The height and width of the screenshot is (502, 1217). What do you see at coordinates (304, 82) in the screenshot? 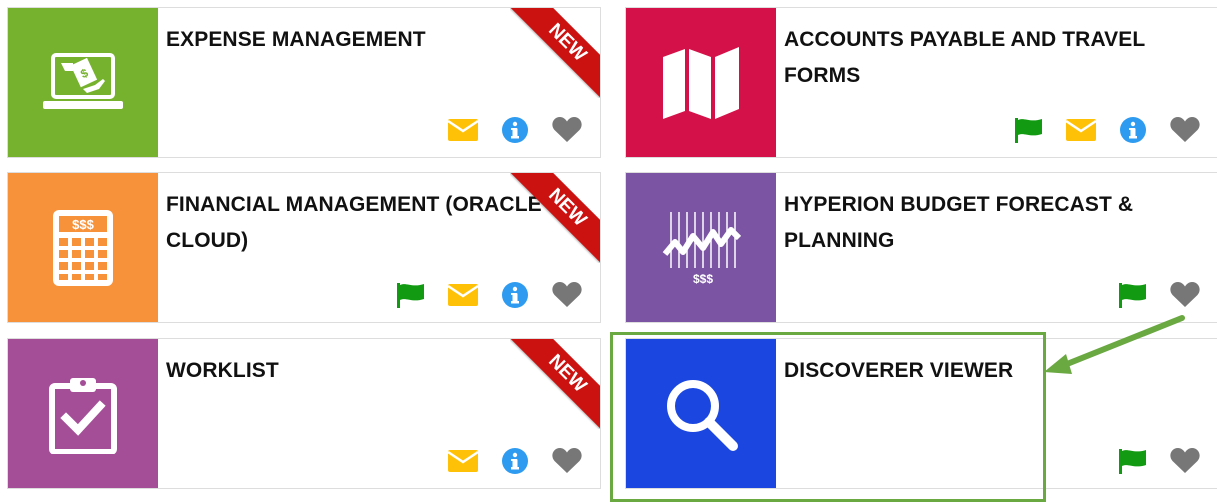
I see `tile-expense-management: $ EXPENSE MANAGEMENT NEW` at bounding box center [304, 82].